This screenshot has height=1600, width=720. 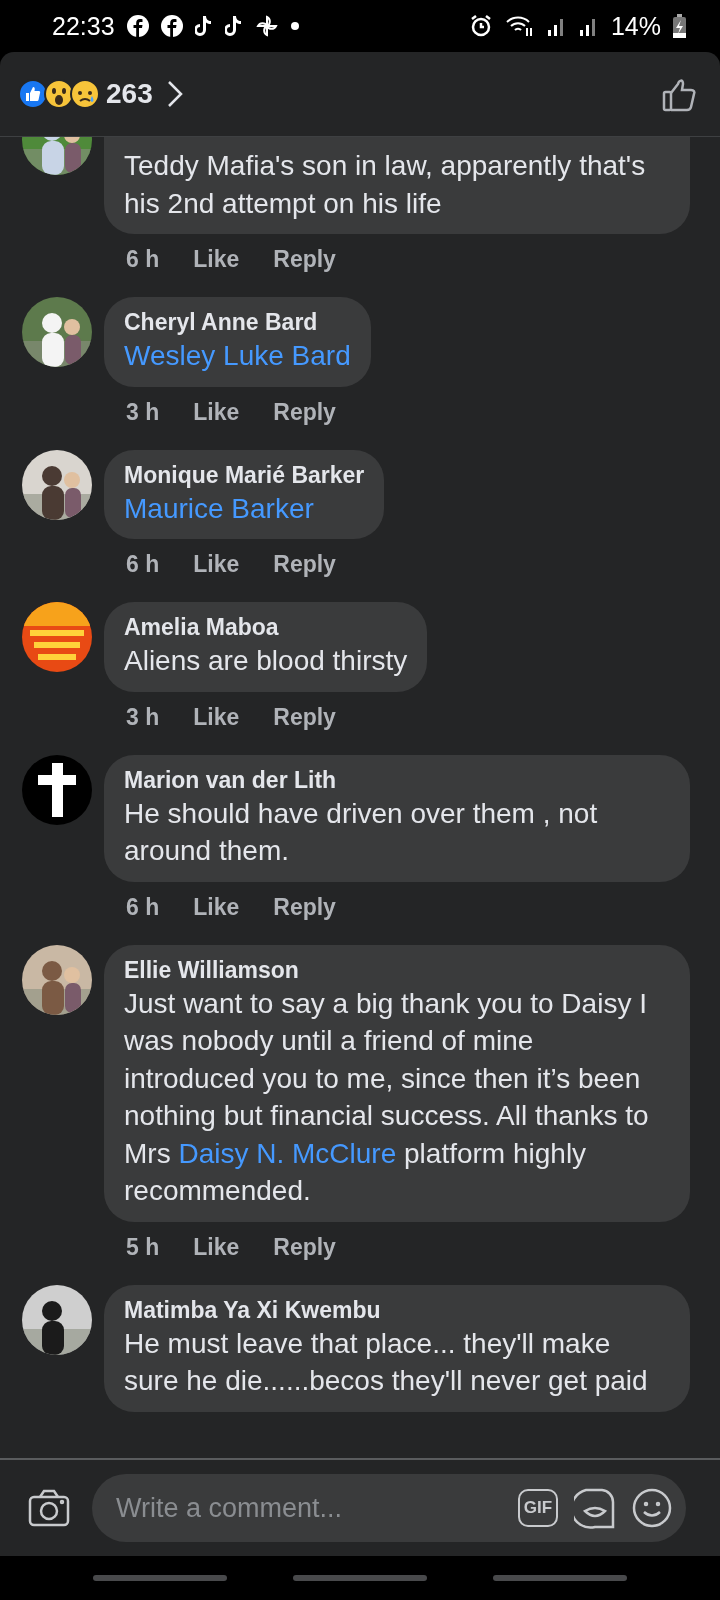 What do you see at coordinates (129, 94) in the screenshot?
I see `reaction-count: 263` at bounding box center [129, 94].